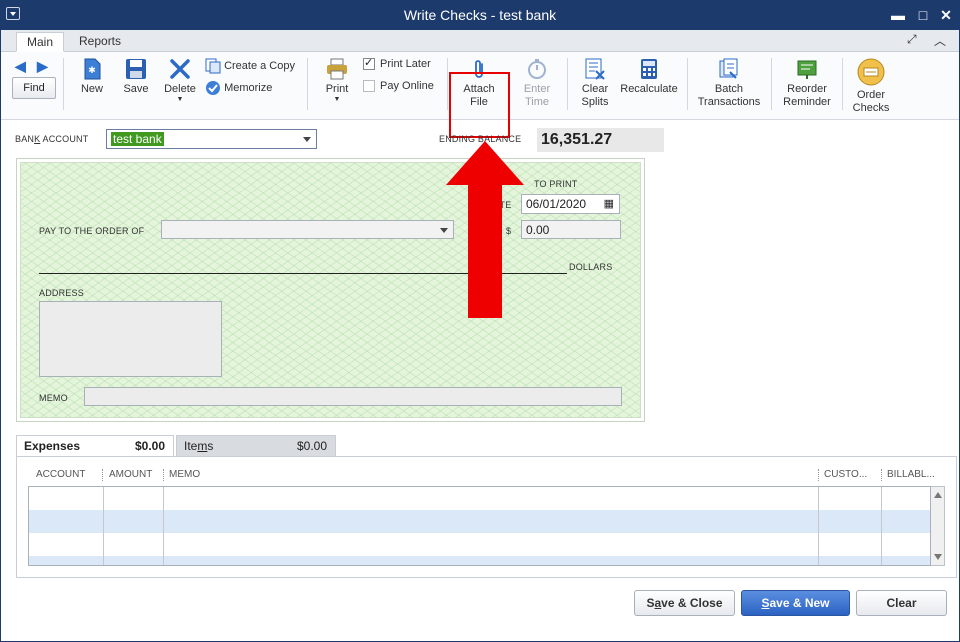 The width and height of the screenshot is (960, 642). What do you see at coordinates (34, 88) in the screenshot?
I see `find-button: Find` at bounding box center [34, 88].